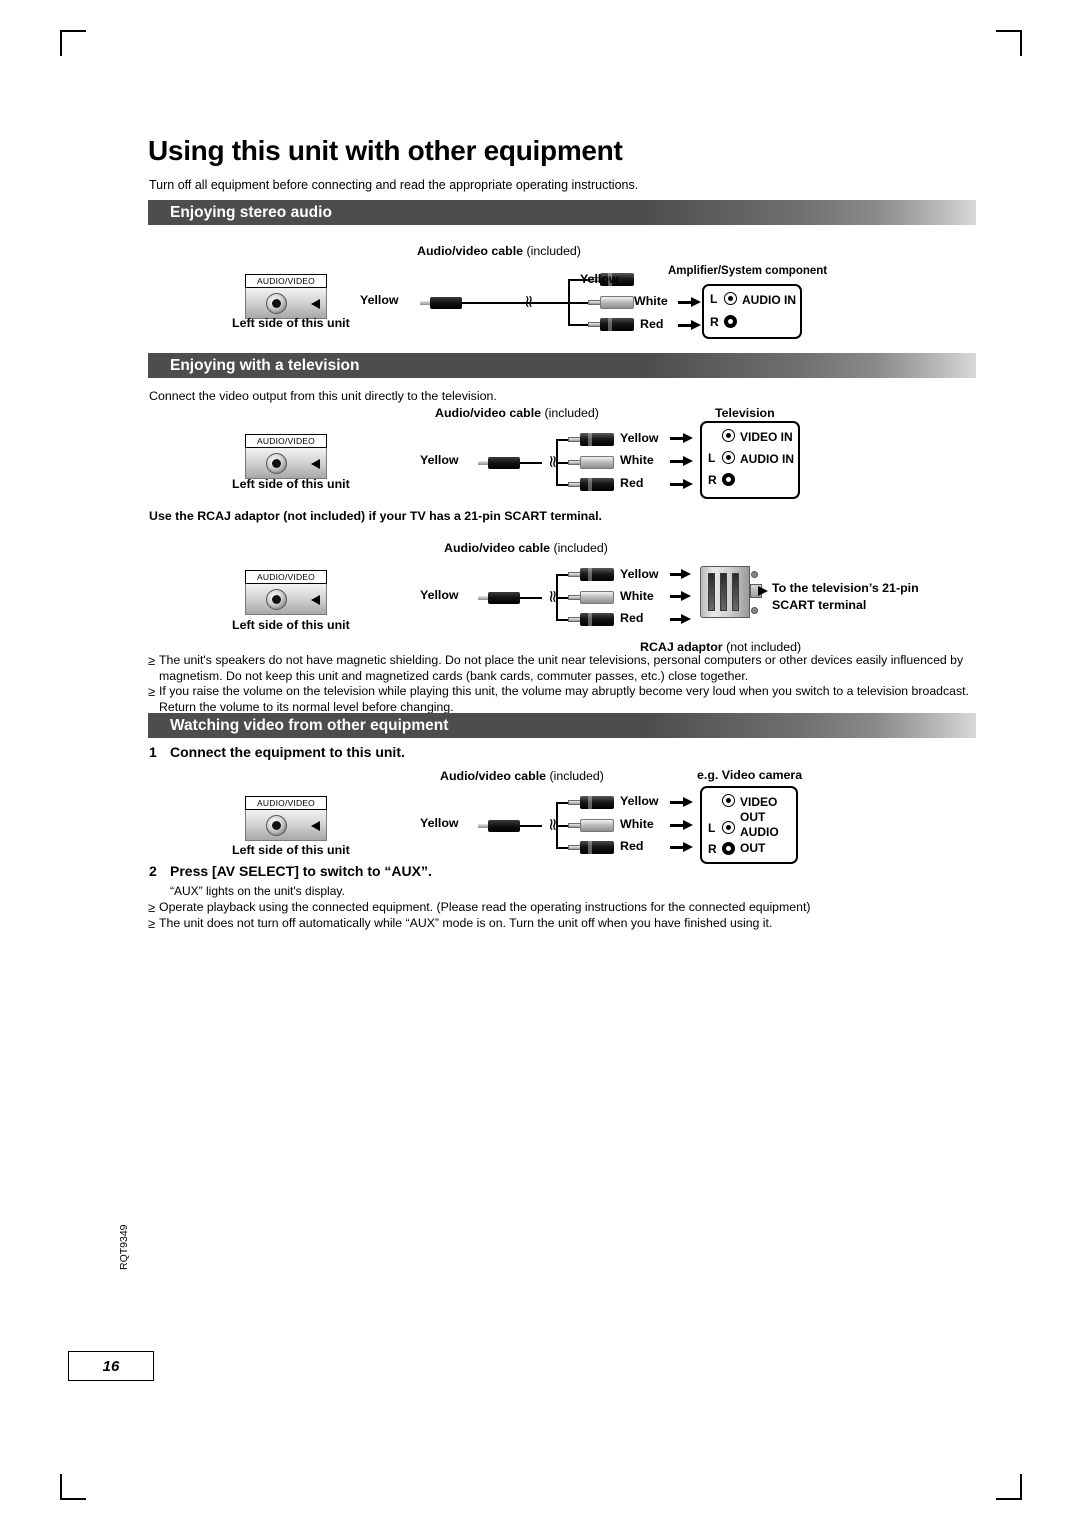  What do you see at coordinates (470, 251) in the screenshot?
I see `stereo-cable-label-bold: Audio/video cable` at bounding box center [470, 251].